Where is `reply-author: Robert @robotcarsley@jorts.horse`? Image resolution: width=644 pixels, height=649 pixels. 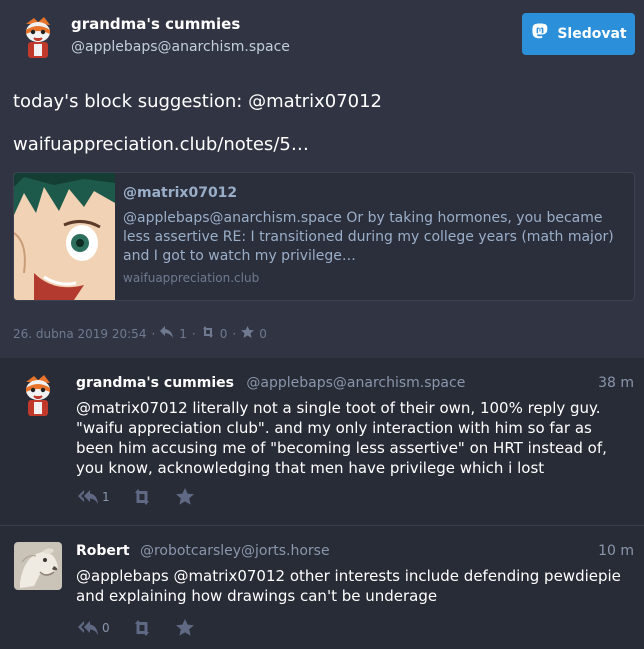
reply-author: Robert @robotcarsley@jorts.horse is located at coordinates (203, 551).